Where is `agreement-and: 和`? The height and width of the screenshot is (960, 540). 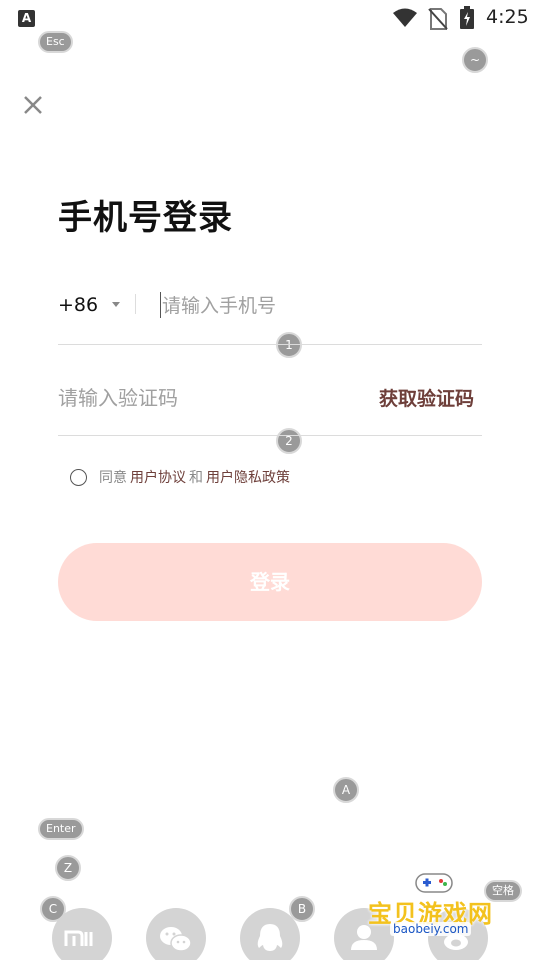 agreement-and: 和 is located at coordinates (196, 478).